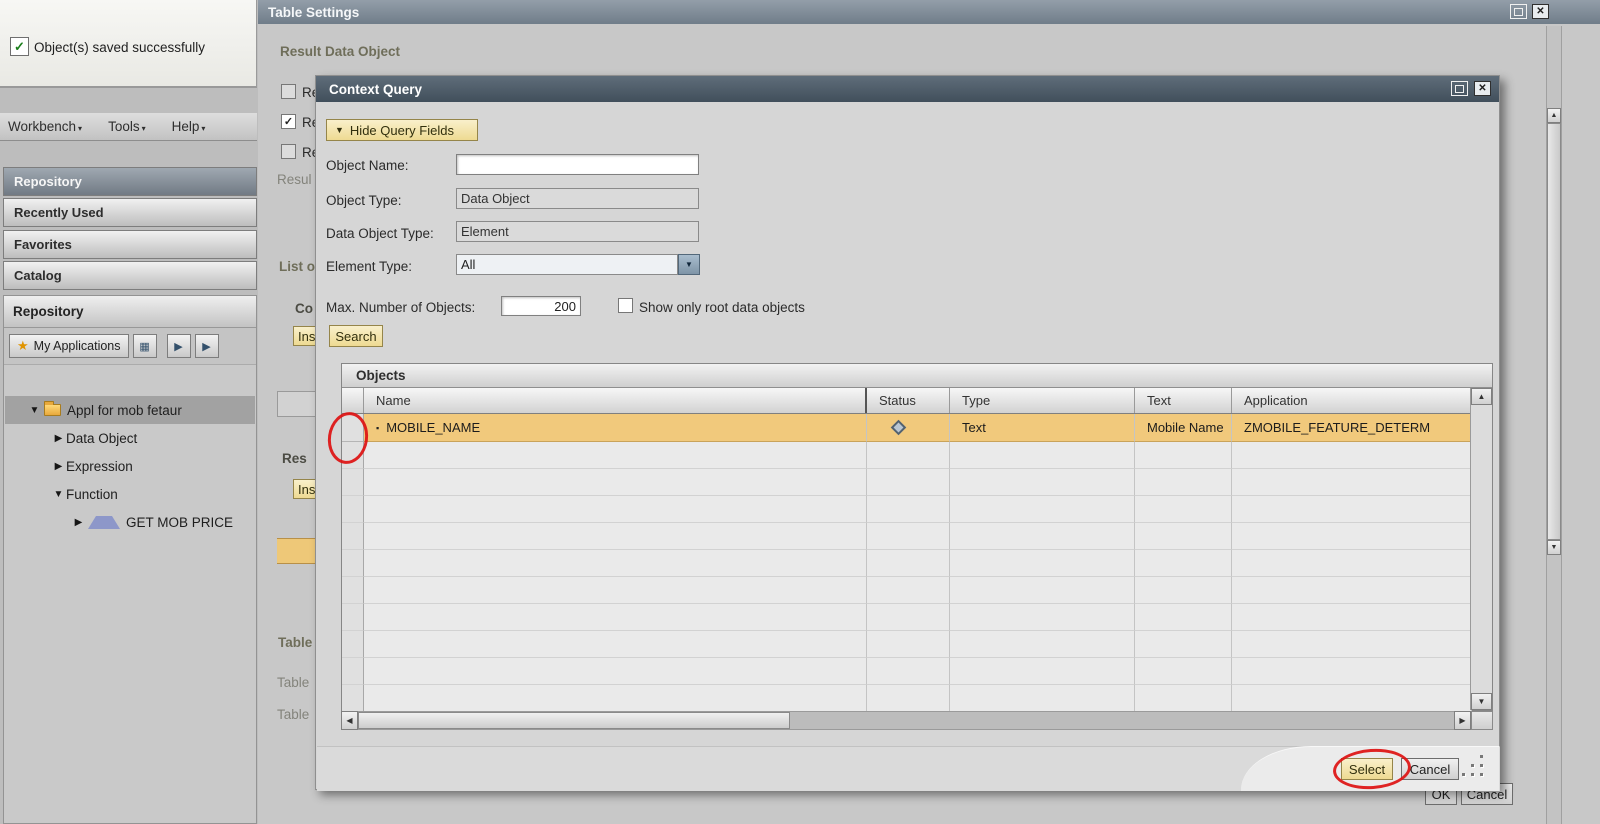 This screenshot has width=1600, height=824. I want to click on table-corner-button, so click(1482, 720).